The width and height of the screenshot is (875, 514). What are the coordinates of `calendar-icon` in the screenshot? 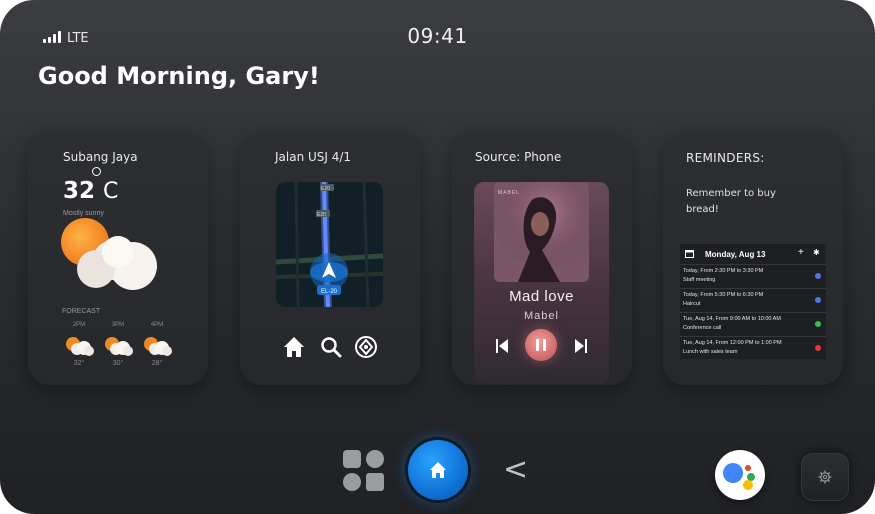 It's located at (689, 254).